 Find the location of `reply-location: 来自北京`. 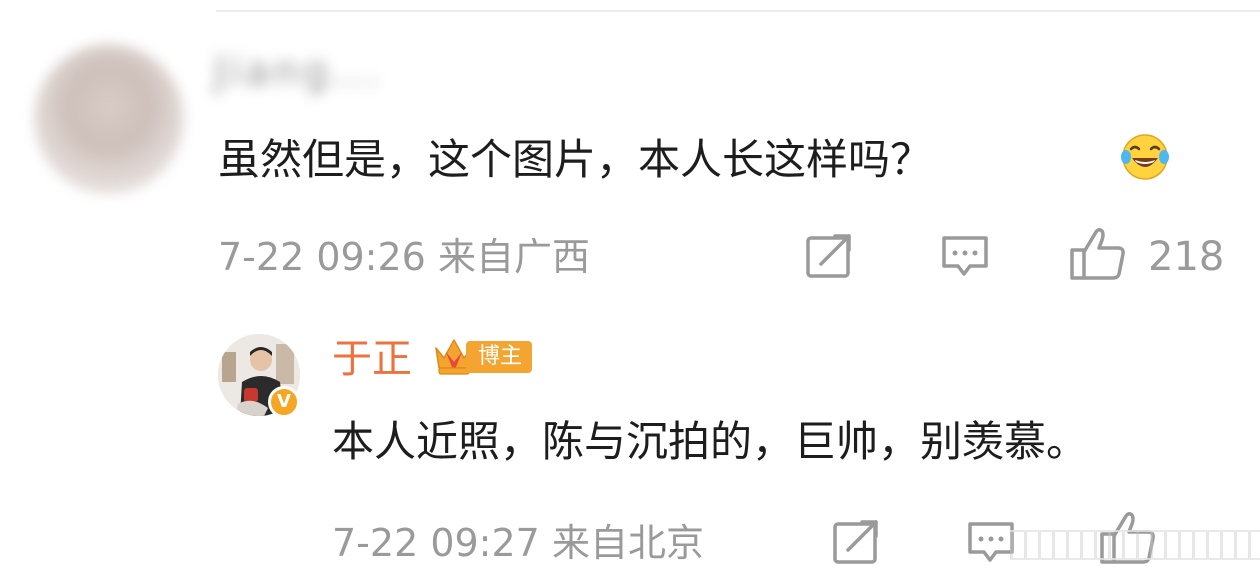

reply-location: 来自北京 is located at coordinates (627, 543).